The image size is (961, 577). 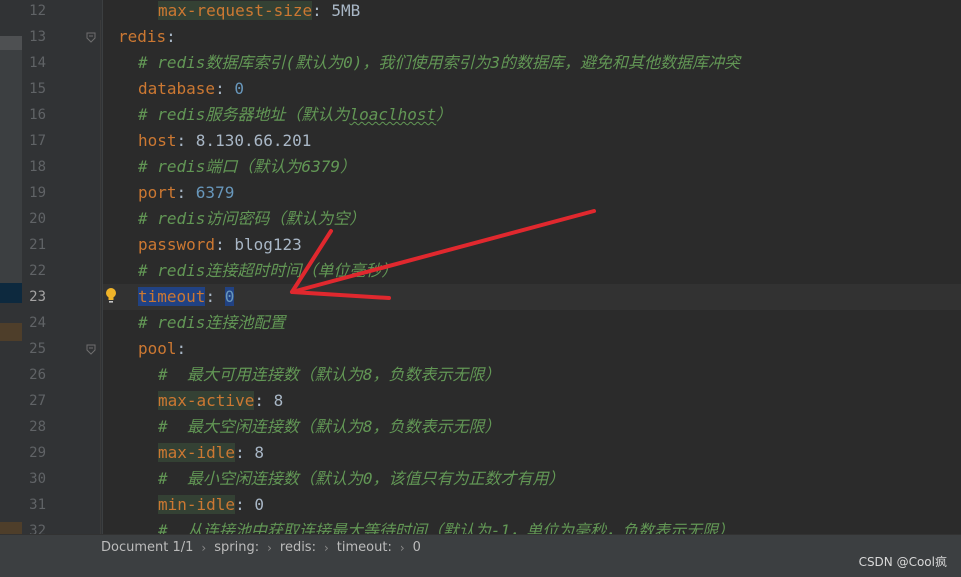 What do you see at coordinates (244, 114) in the screenshot?
I see `comment-token: # redis服务器地址（默认为` at bounding box center [244, 114].